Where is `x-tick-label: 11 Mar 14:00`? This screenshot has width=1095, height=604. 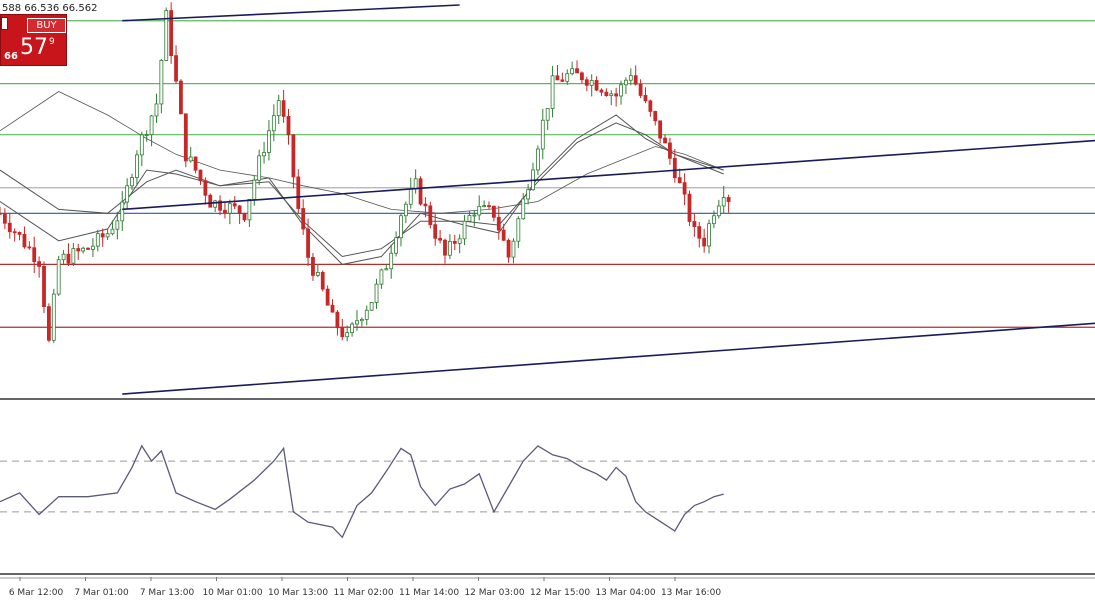
x-tick-label: 11 Mar 14:00 is located at coordinates (429, 593).